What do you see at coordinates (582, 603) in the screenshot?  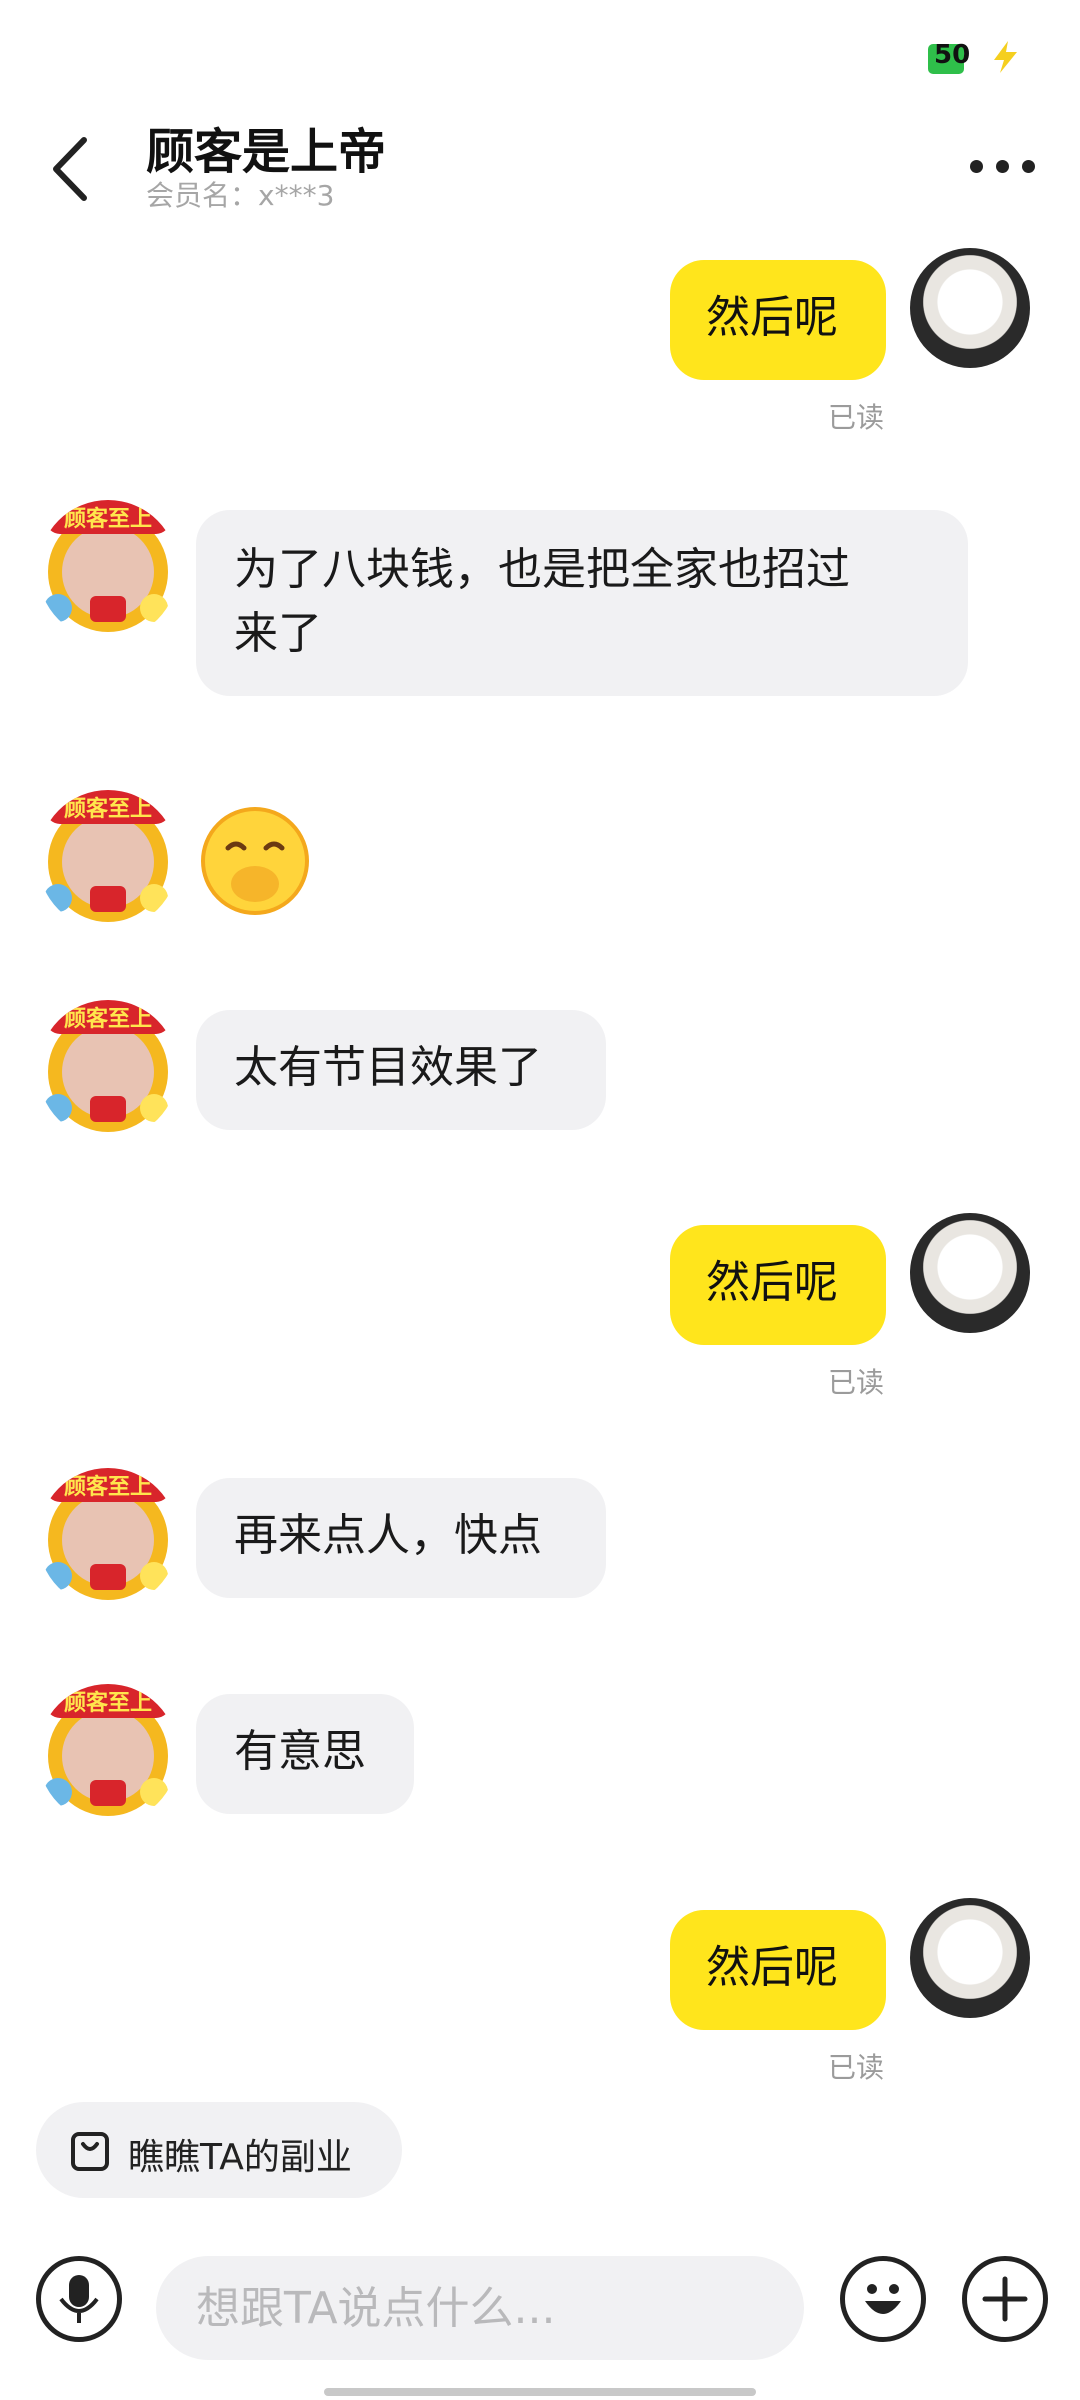 I see `message-bubble: 为了八块钱，也是把全家也招过 来了` at bounding box center [582, 603].